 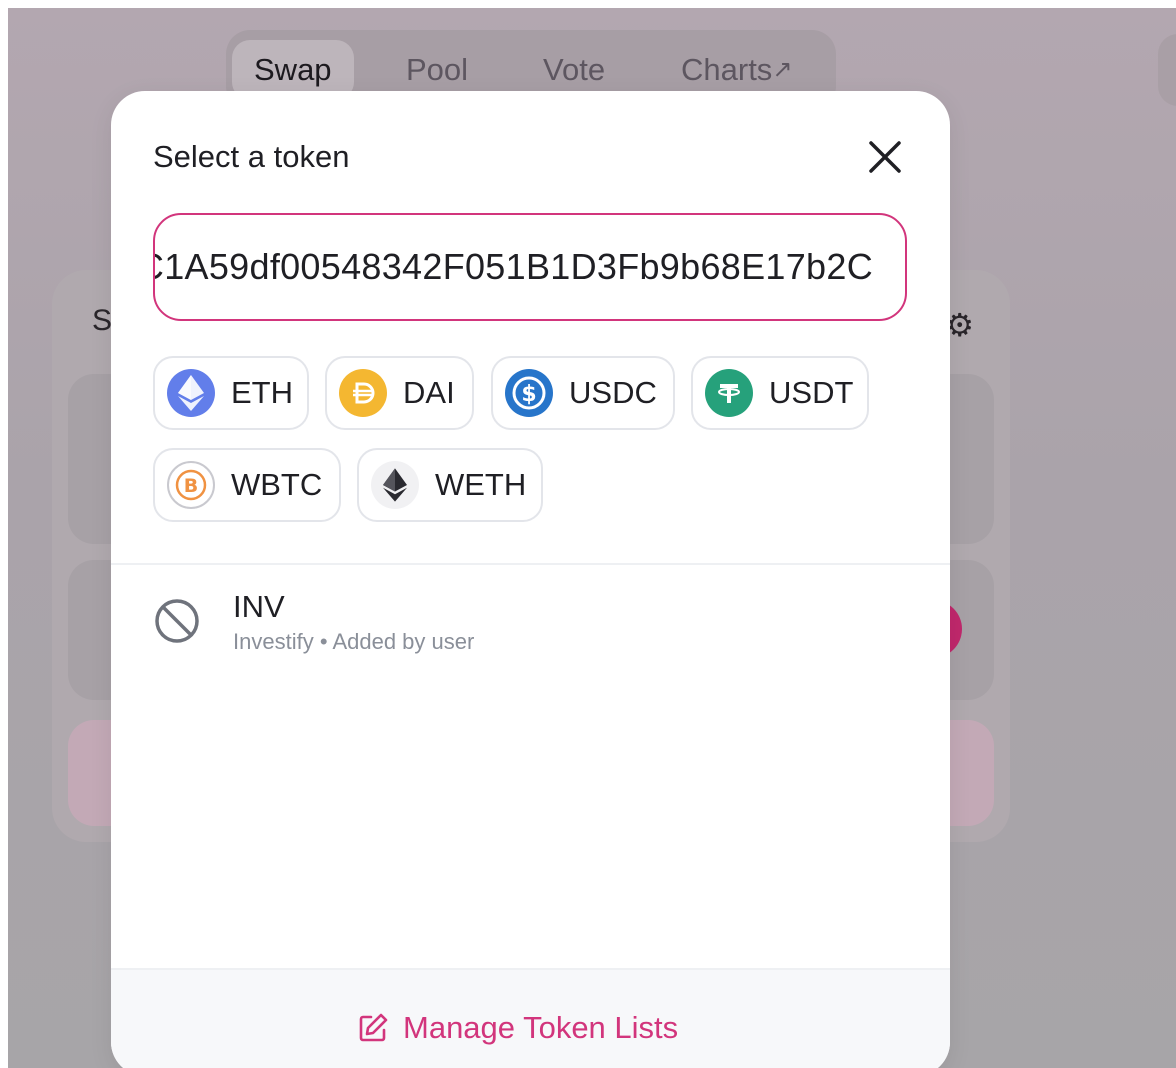 What do you see at coordinates (395, 485) in the screenshot?
I see `weth-icon` at bounding box center [395, 485].